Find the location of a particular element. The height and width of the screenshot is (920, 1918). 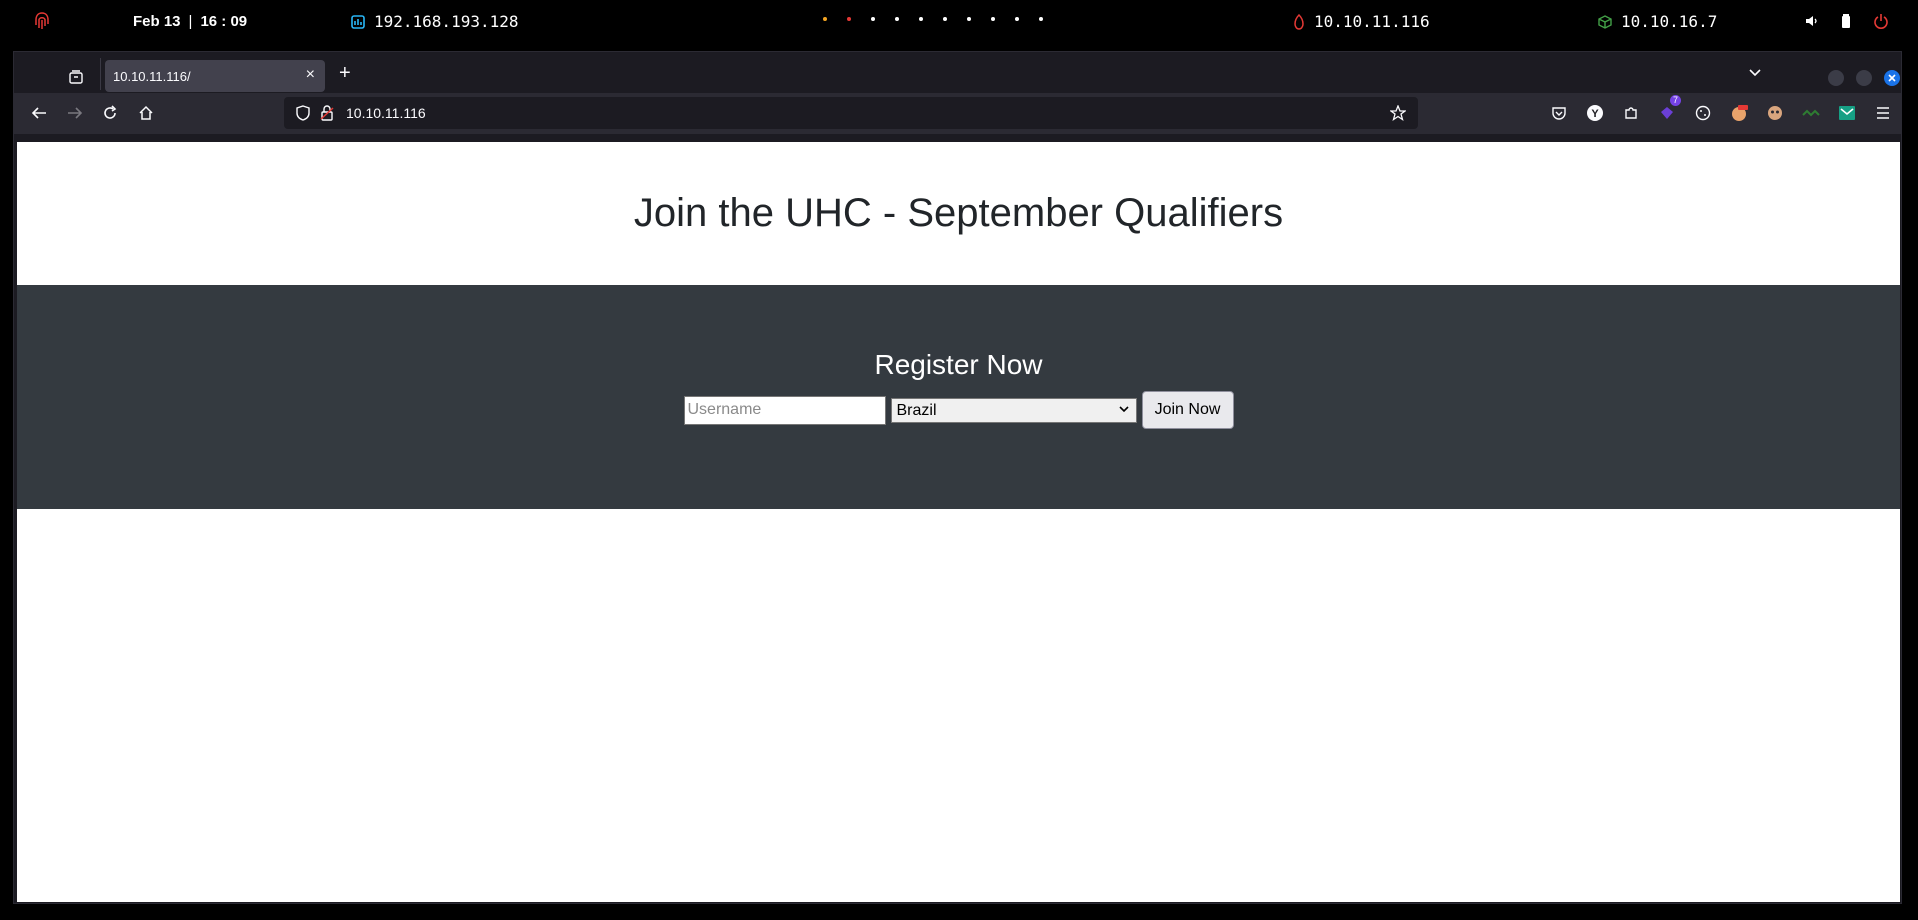

shield-icon is located at coordinates (303, 115).